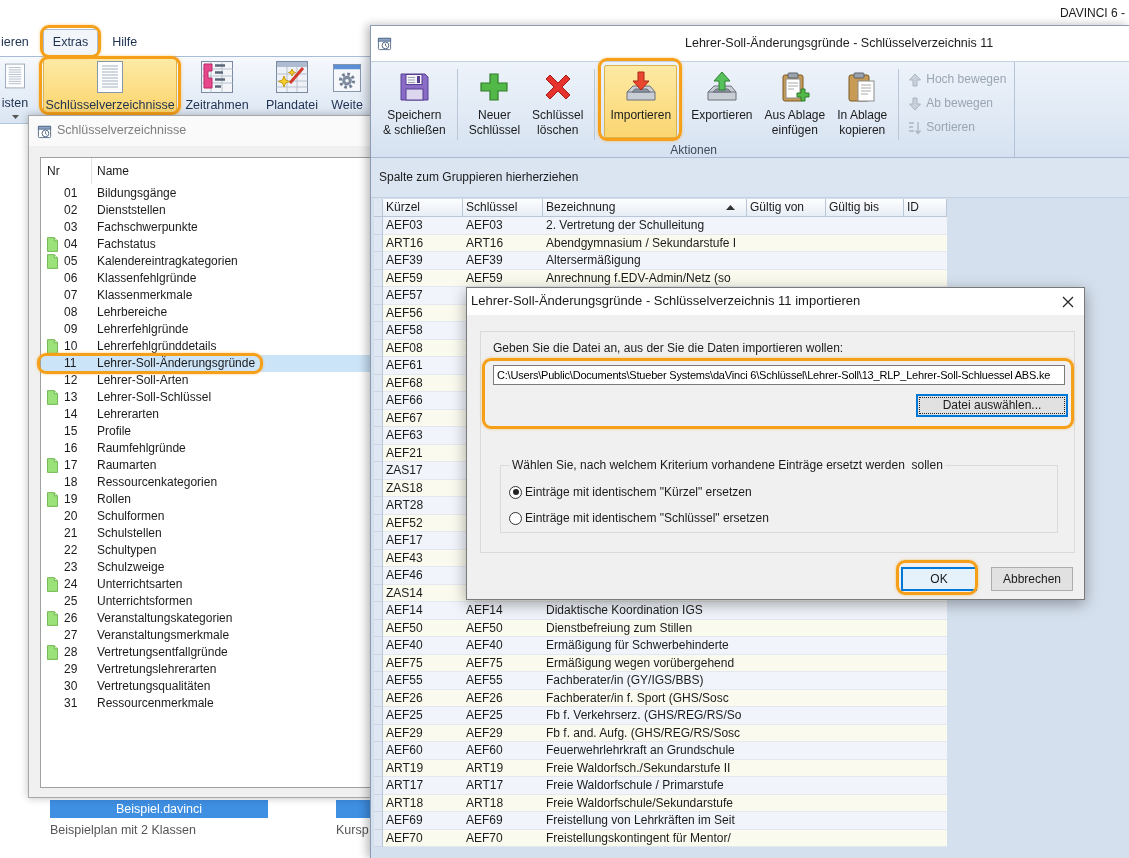 This screenshot has width=1129, height=858. What do you see at coordinates (205, 635) in the screenshot?
I see `list-row: 27 Veranstaltungsmerkmale` at bounding box center [205, 635].